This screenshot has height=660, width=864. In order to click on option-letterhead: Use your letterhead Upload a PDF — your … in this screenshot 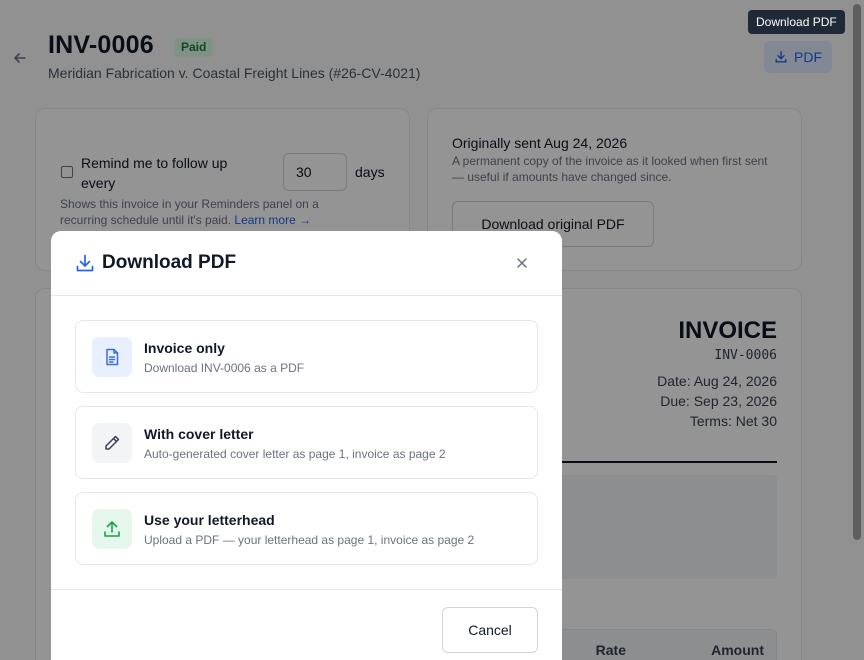, I will do `click(306, 528)`.